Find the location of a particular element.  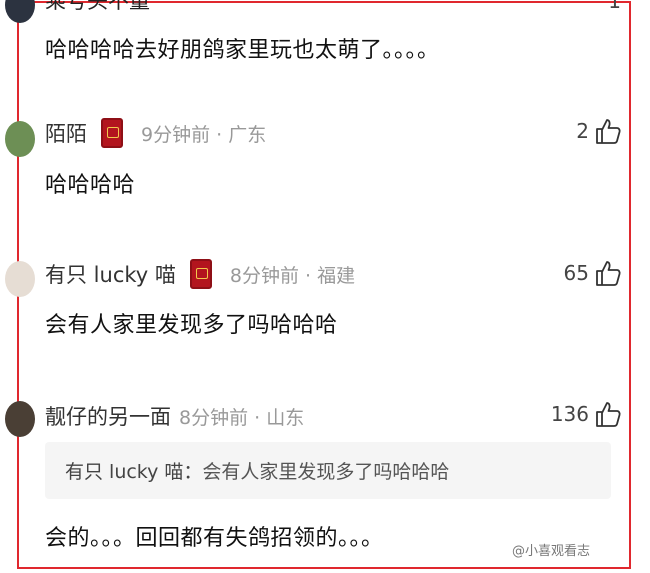

watermark-text: @小喜观看志 is located at coordinates (551, 551).